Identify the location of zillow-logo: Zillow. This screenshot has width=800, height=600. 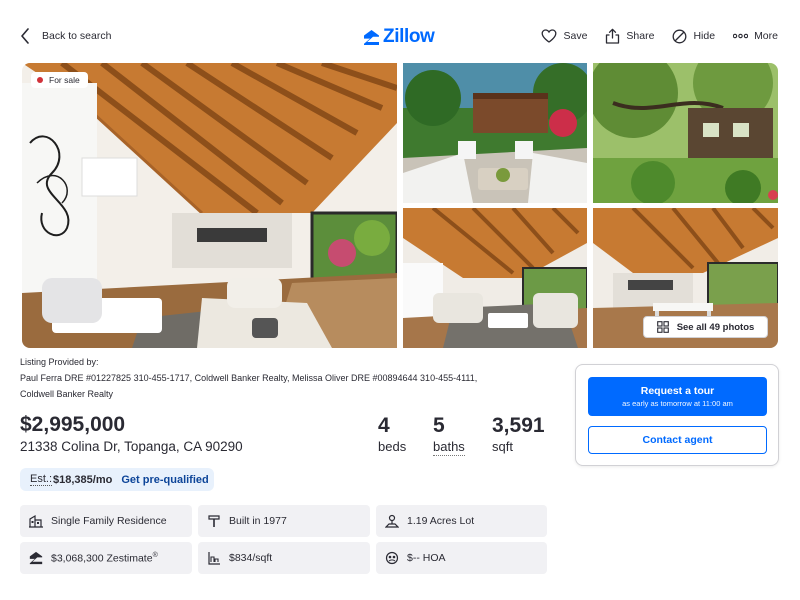
(399, 37).